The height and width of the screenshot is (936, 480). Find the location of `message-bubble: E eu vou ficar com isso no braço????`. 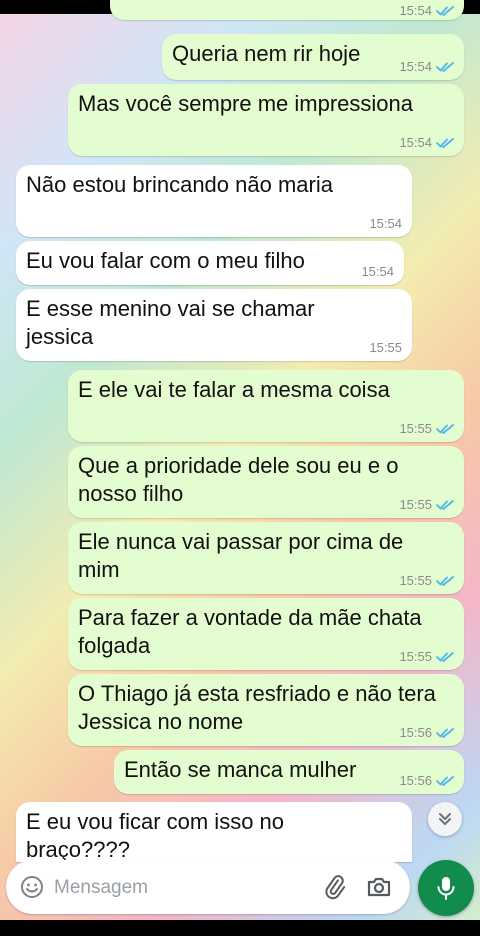

message-bubble: E eu vou ficar com isso no braço???? is located at coordinates (214, 832).